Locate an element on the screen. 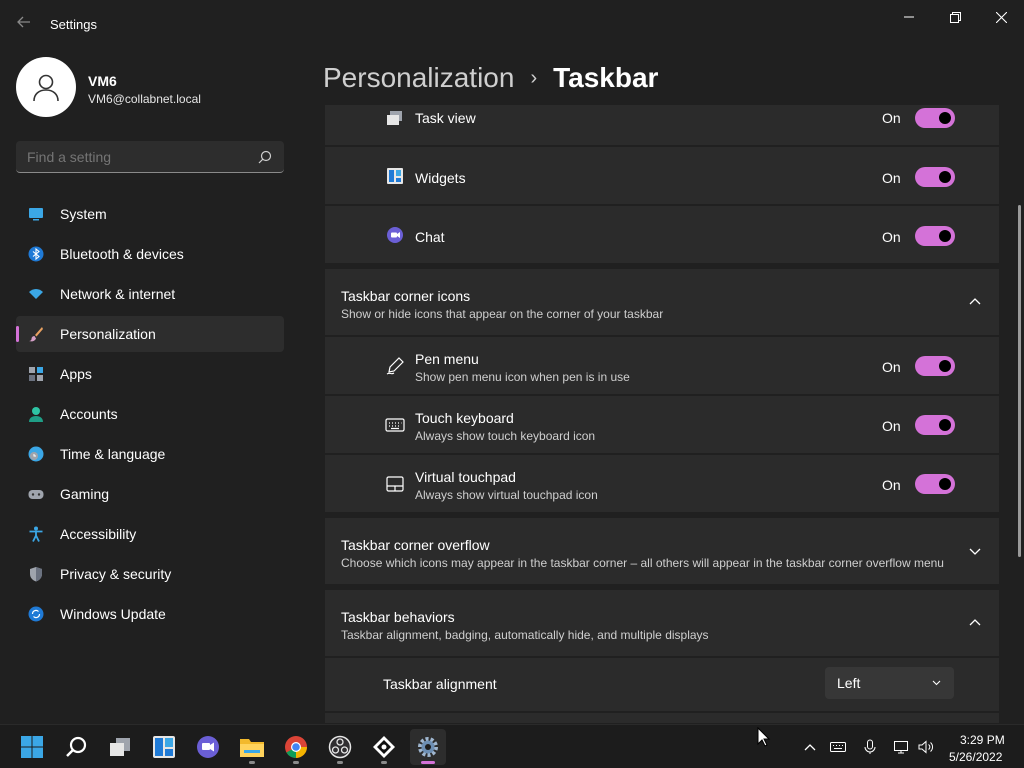 The height and width of the screenshot is (768, 1024). sidebar-item-apps: Apps is located at coordinates (150, 374).